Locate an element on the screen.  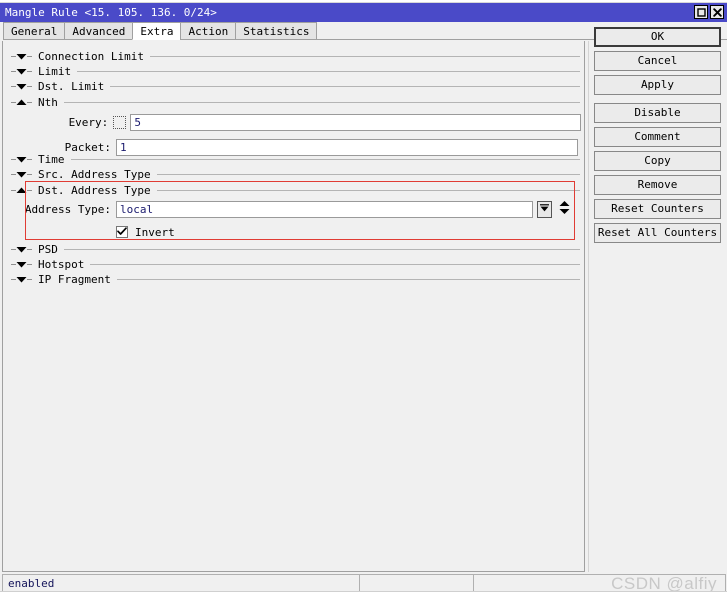
tab-advanced: Advanced is located at coordinates (99, 31).